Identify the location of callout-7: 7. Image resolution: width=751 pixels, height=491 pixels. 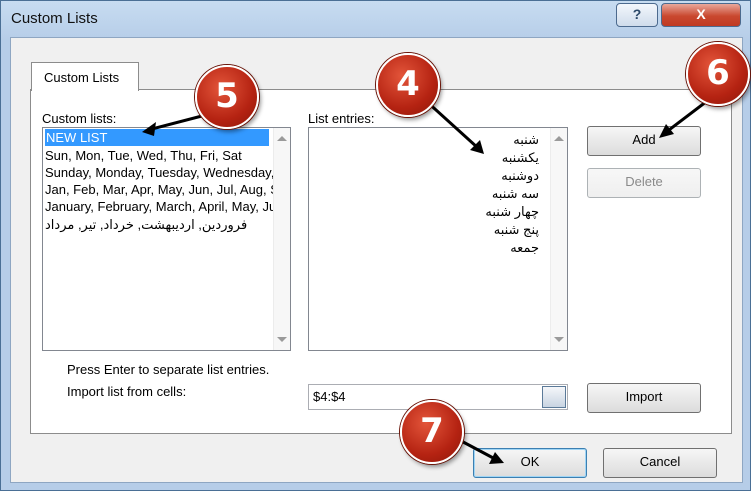
(432, 432).